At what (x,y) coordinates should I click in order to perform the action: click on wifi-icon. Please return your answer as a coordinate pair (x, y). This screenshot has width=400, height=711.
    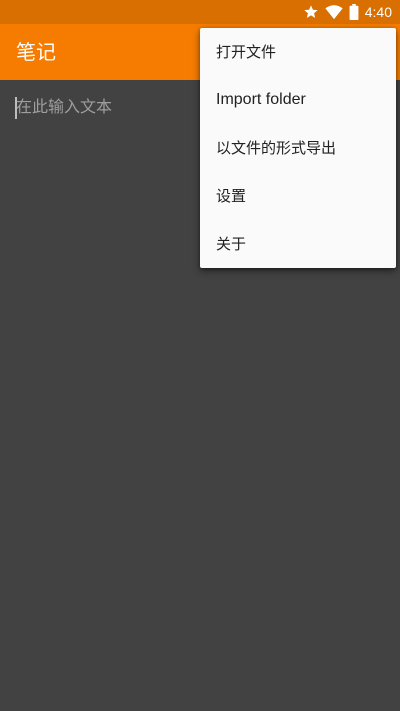
    Looking at the image, I should click on (334, 12).